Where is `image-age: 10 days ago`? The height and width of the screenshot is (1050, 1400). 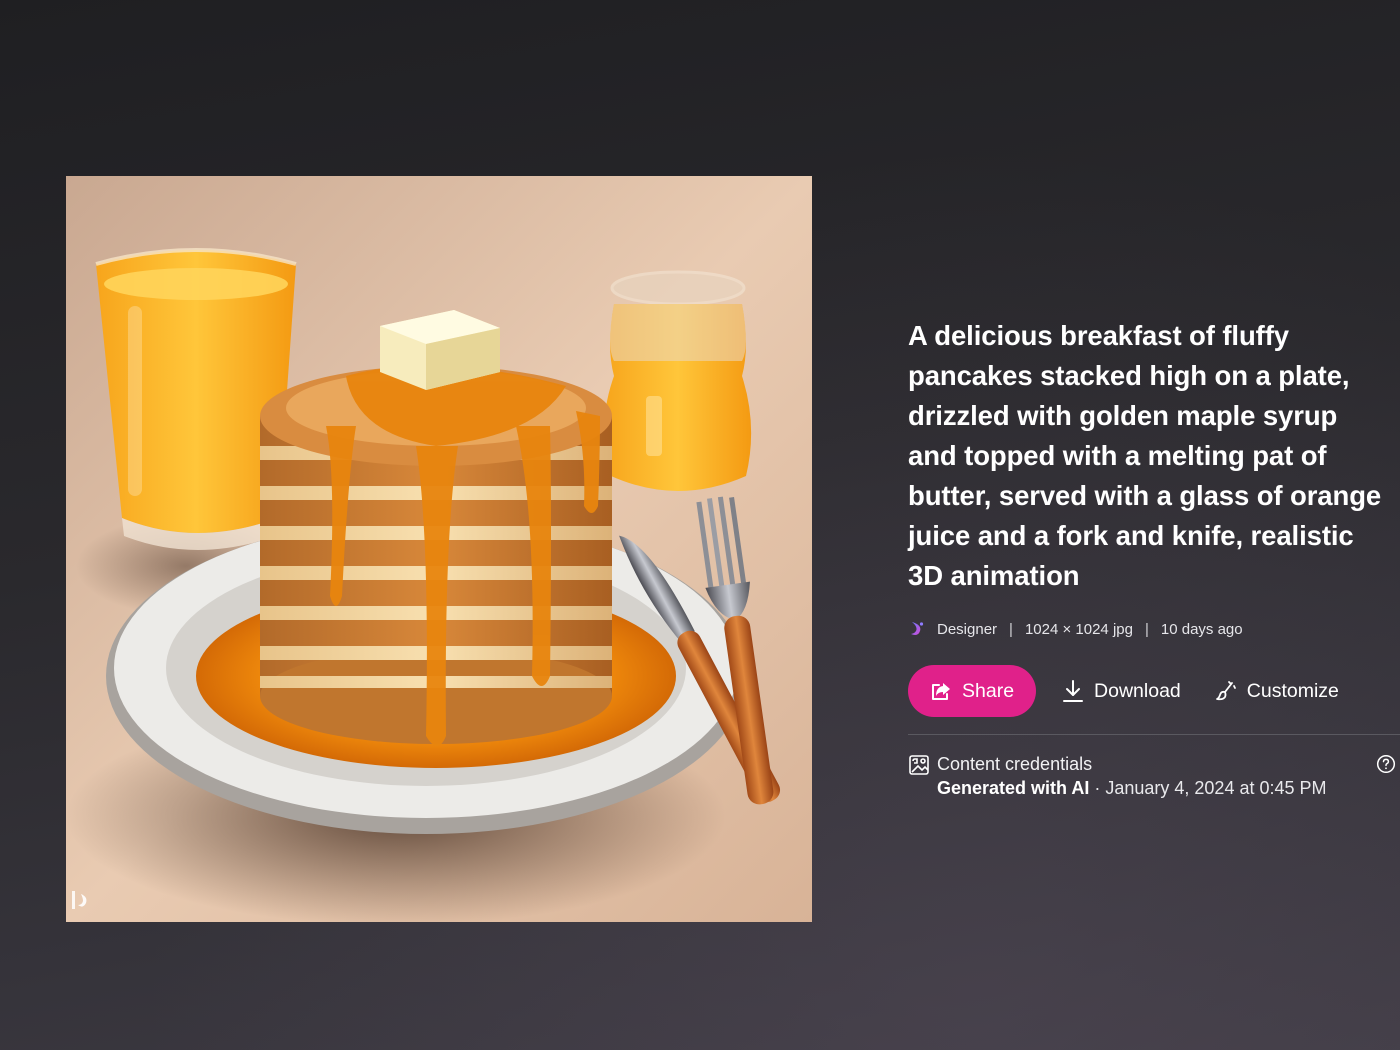
image-age: 10 days ago is located at coordinates (1201, 629).